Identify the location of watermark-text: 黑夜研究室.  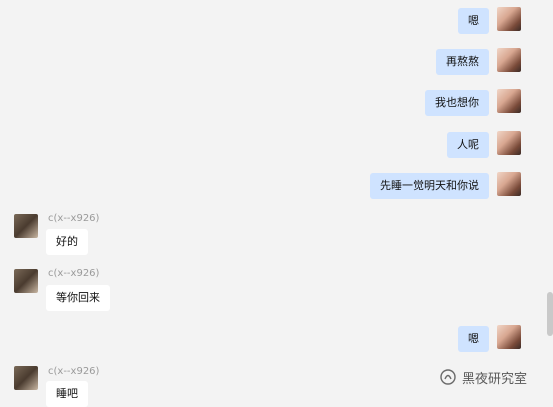
(495, 379).